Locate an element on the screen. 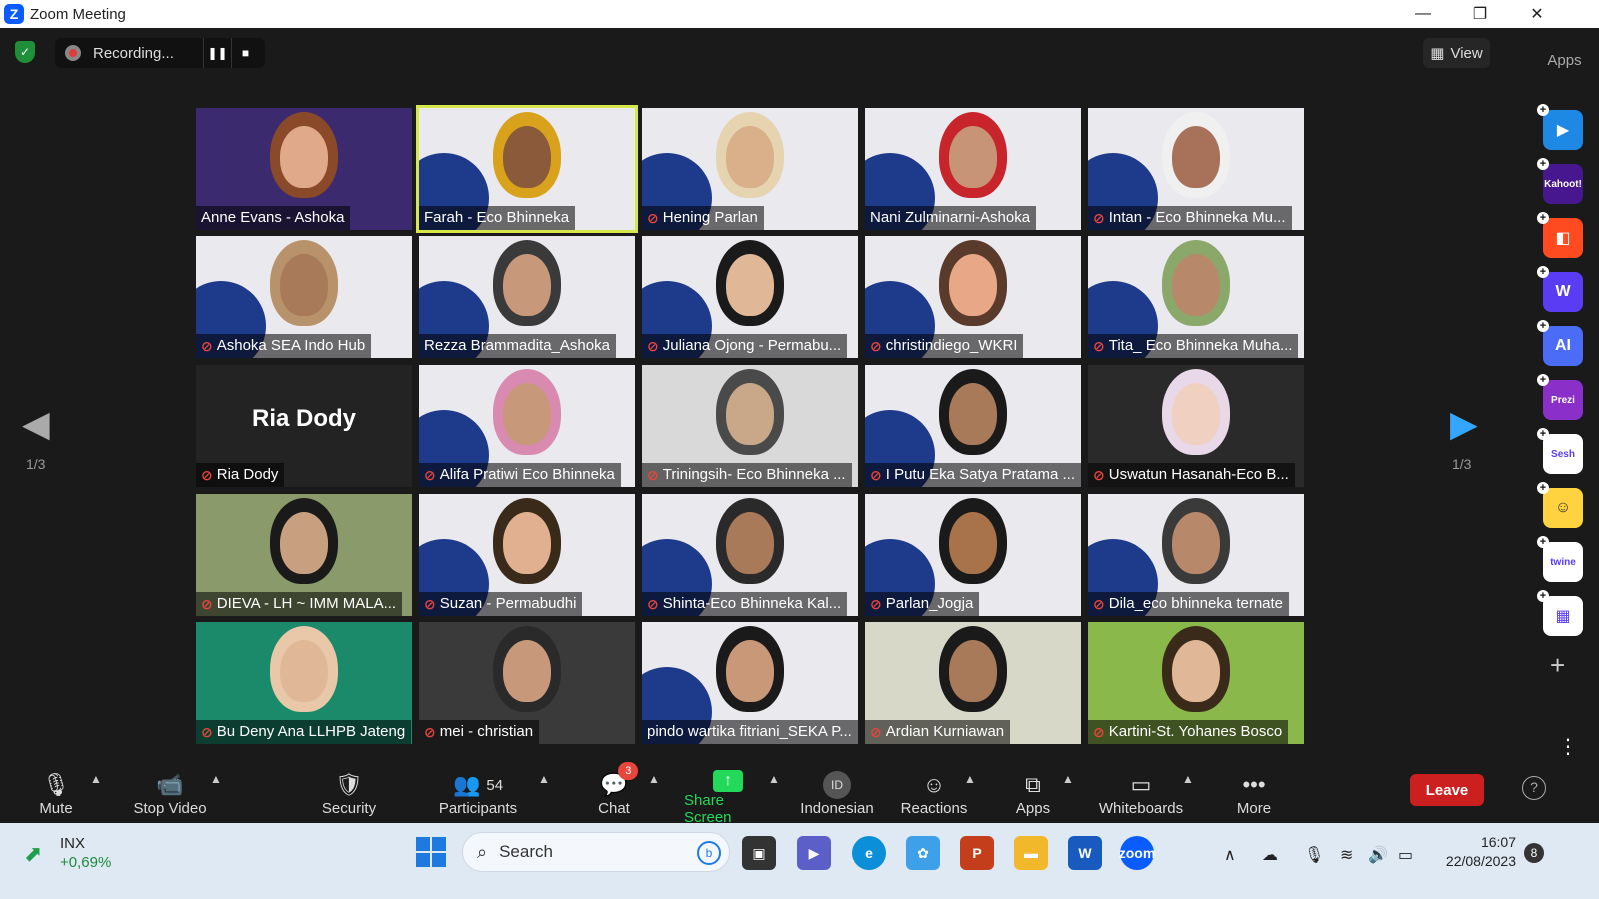 This screenshot has width=1599, height=899. windows-start-icon is located at coordinates (431, 852).